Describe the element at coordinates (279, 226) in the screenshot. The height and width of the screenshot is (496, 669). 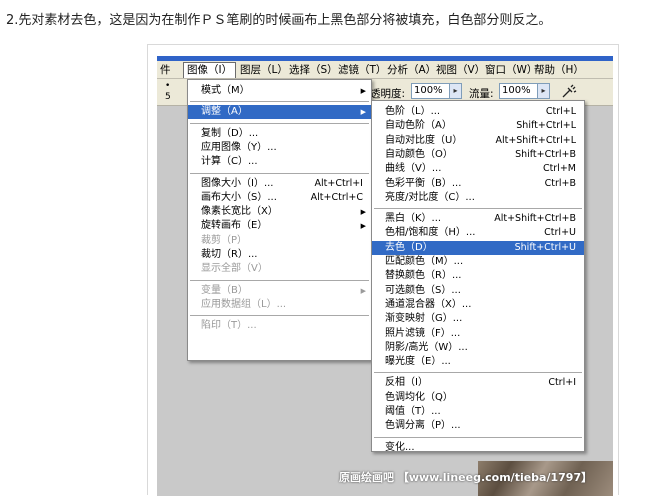
I see `image_menu-item-8: 旋转画布（E） ▶` at that location.